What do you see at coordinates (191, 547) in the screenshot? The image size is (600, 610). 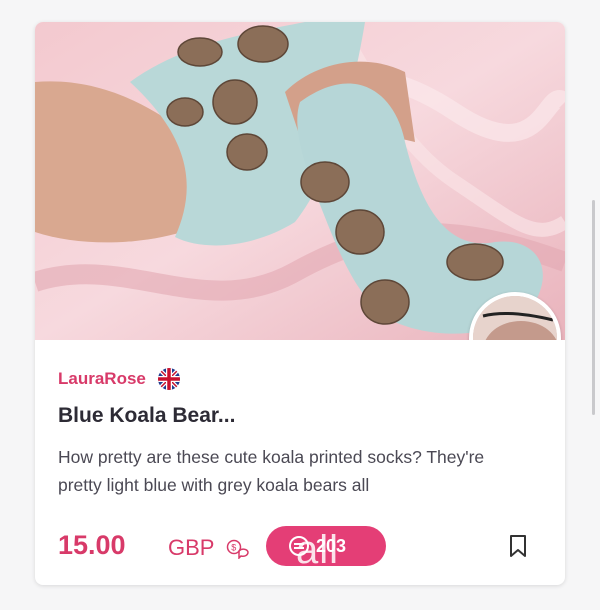 I see `price-currency: GBP` at bounding box center [191, 547].